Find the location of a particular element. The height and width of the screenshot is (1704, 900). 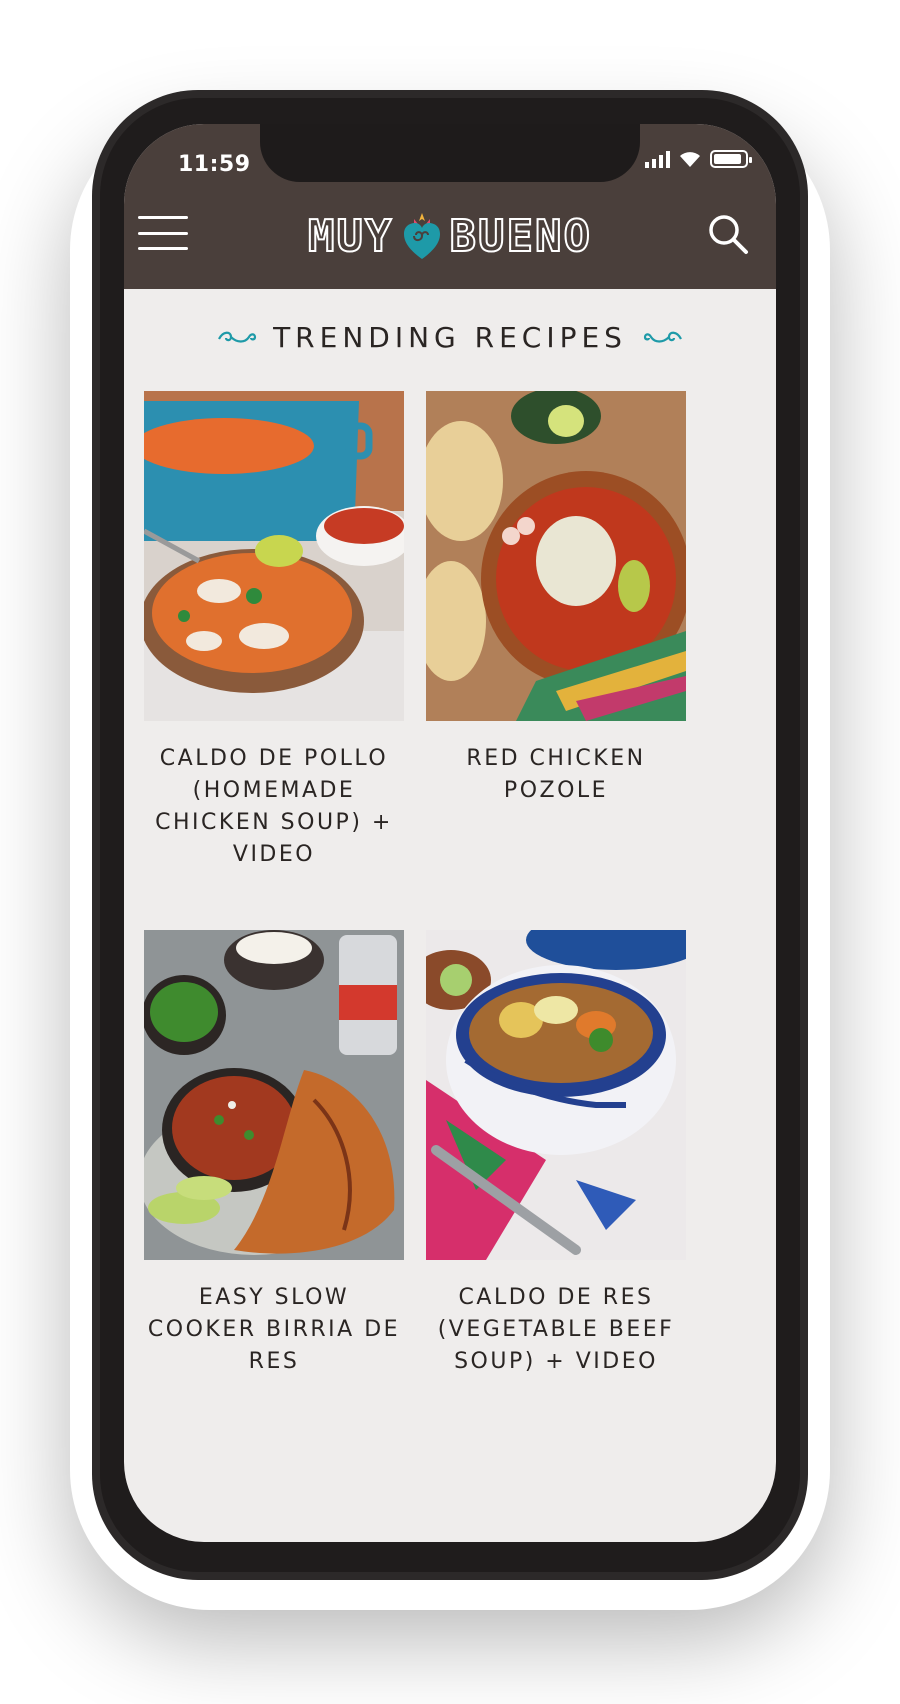

signal-icon is located at coordinates (657, 159).